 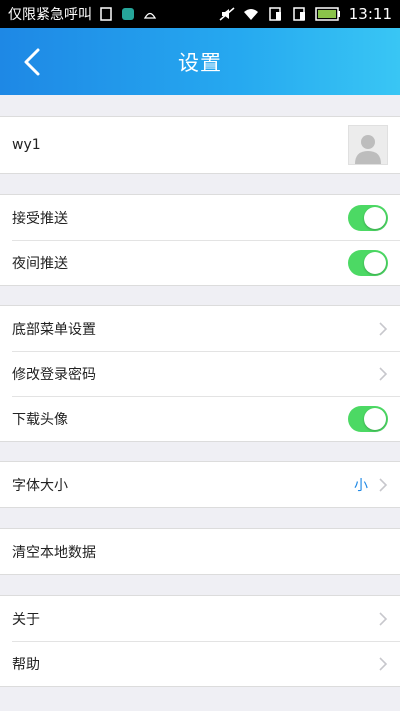 What do you see at coordinates (106, 14) in the screenshot?
I see `sim-icon` at bounding box center [106, 14].